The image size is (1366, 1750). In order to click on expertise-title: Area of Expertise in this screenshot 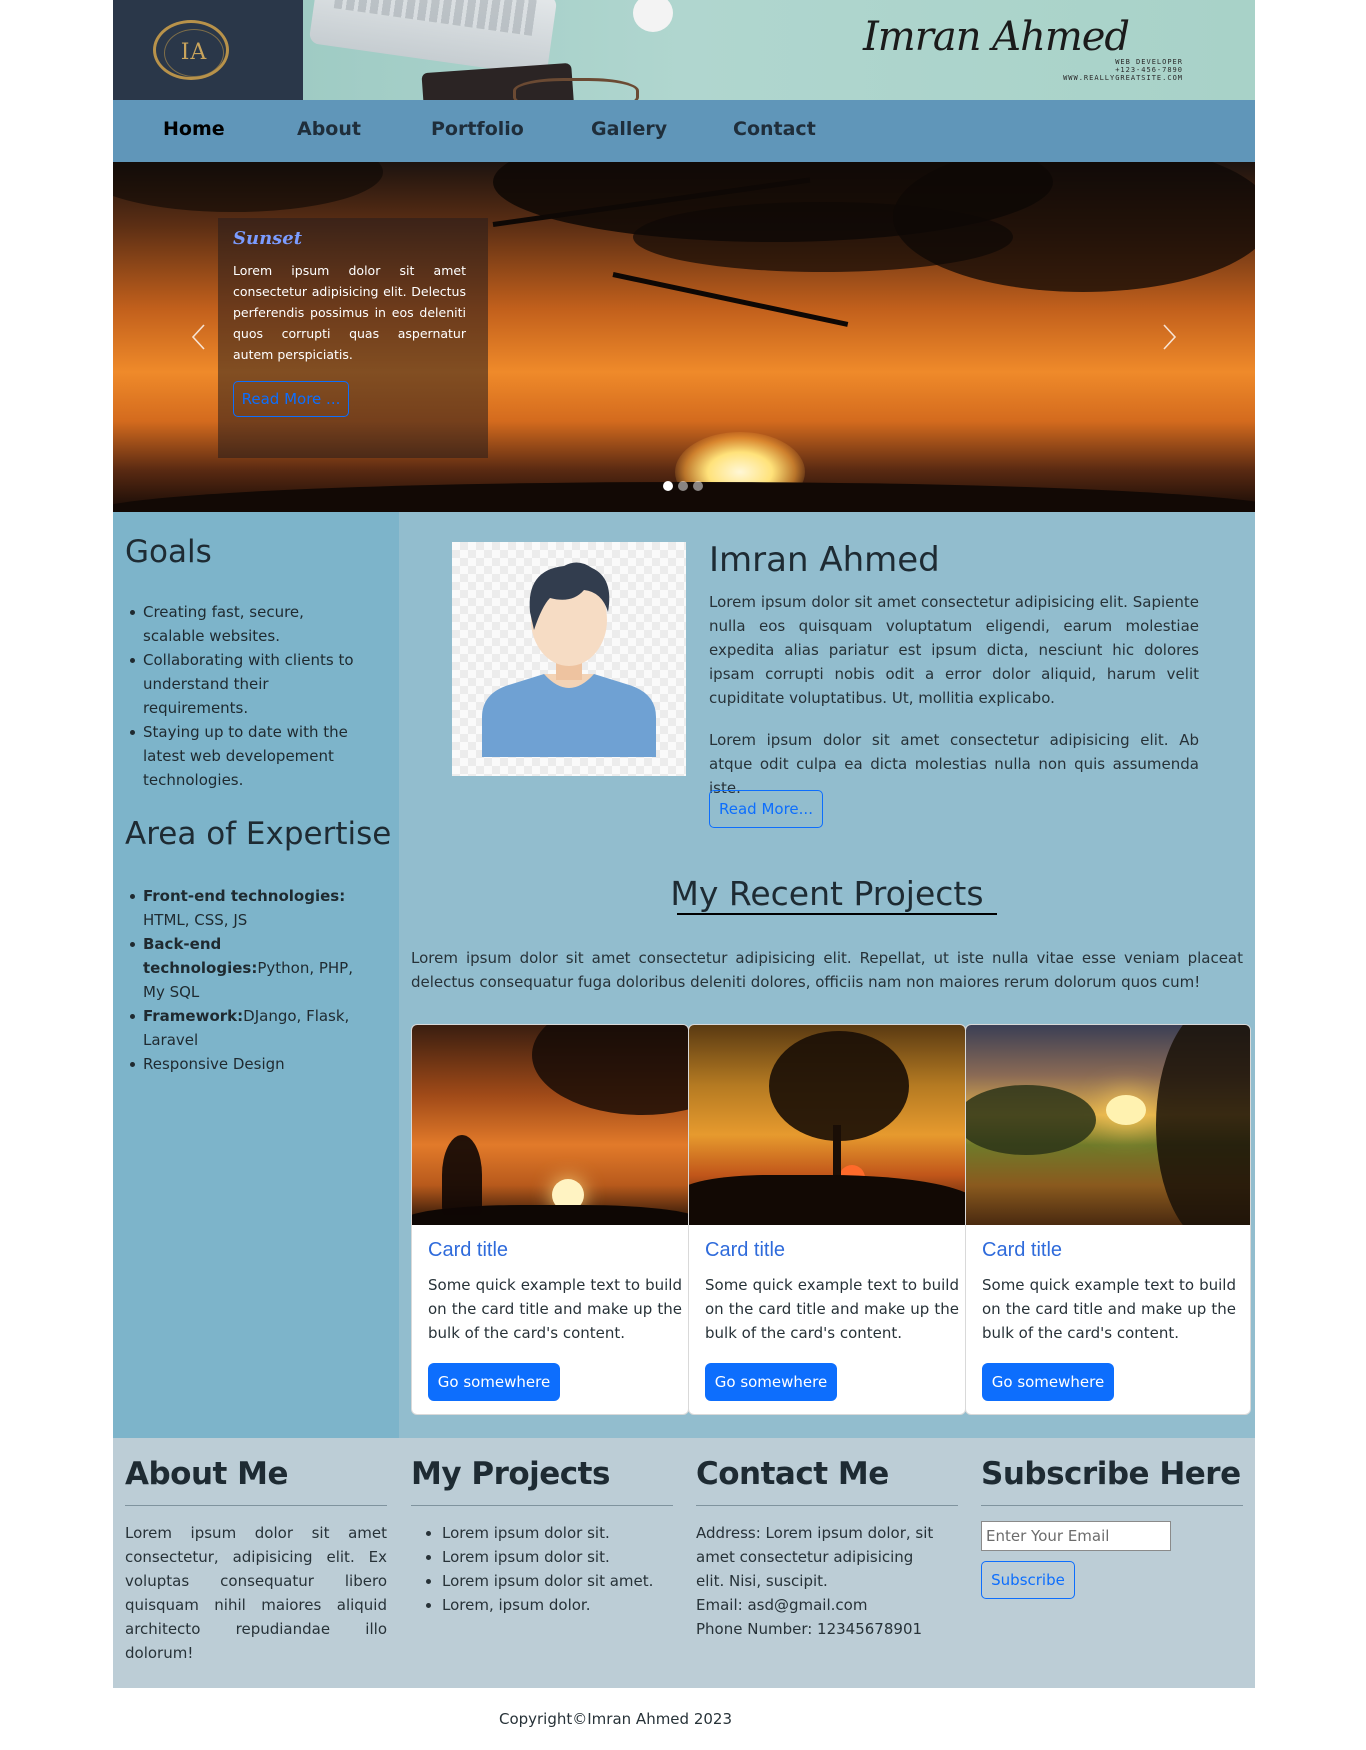, I will do `click(258, 834)`.